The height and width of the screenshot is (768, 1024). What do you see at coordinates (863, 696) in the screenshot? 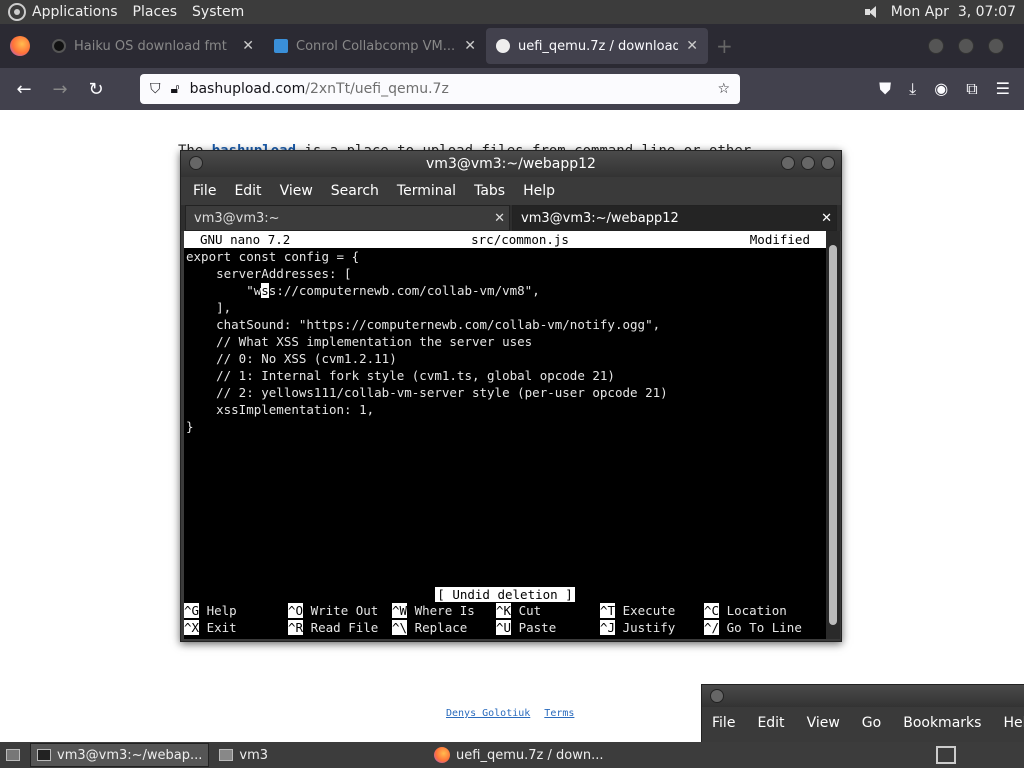
I see `file-manager-titlebar` at bounding box center [863, 696].